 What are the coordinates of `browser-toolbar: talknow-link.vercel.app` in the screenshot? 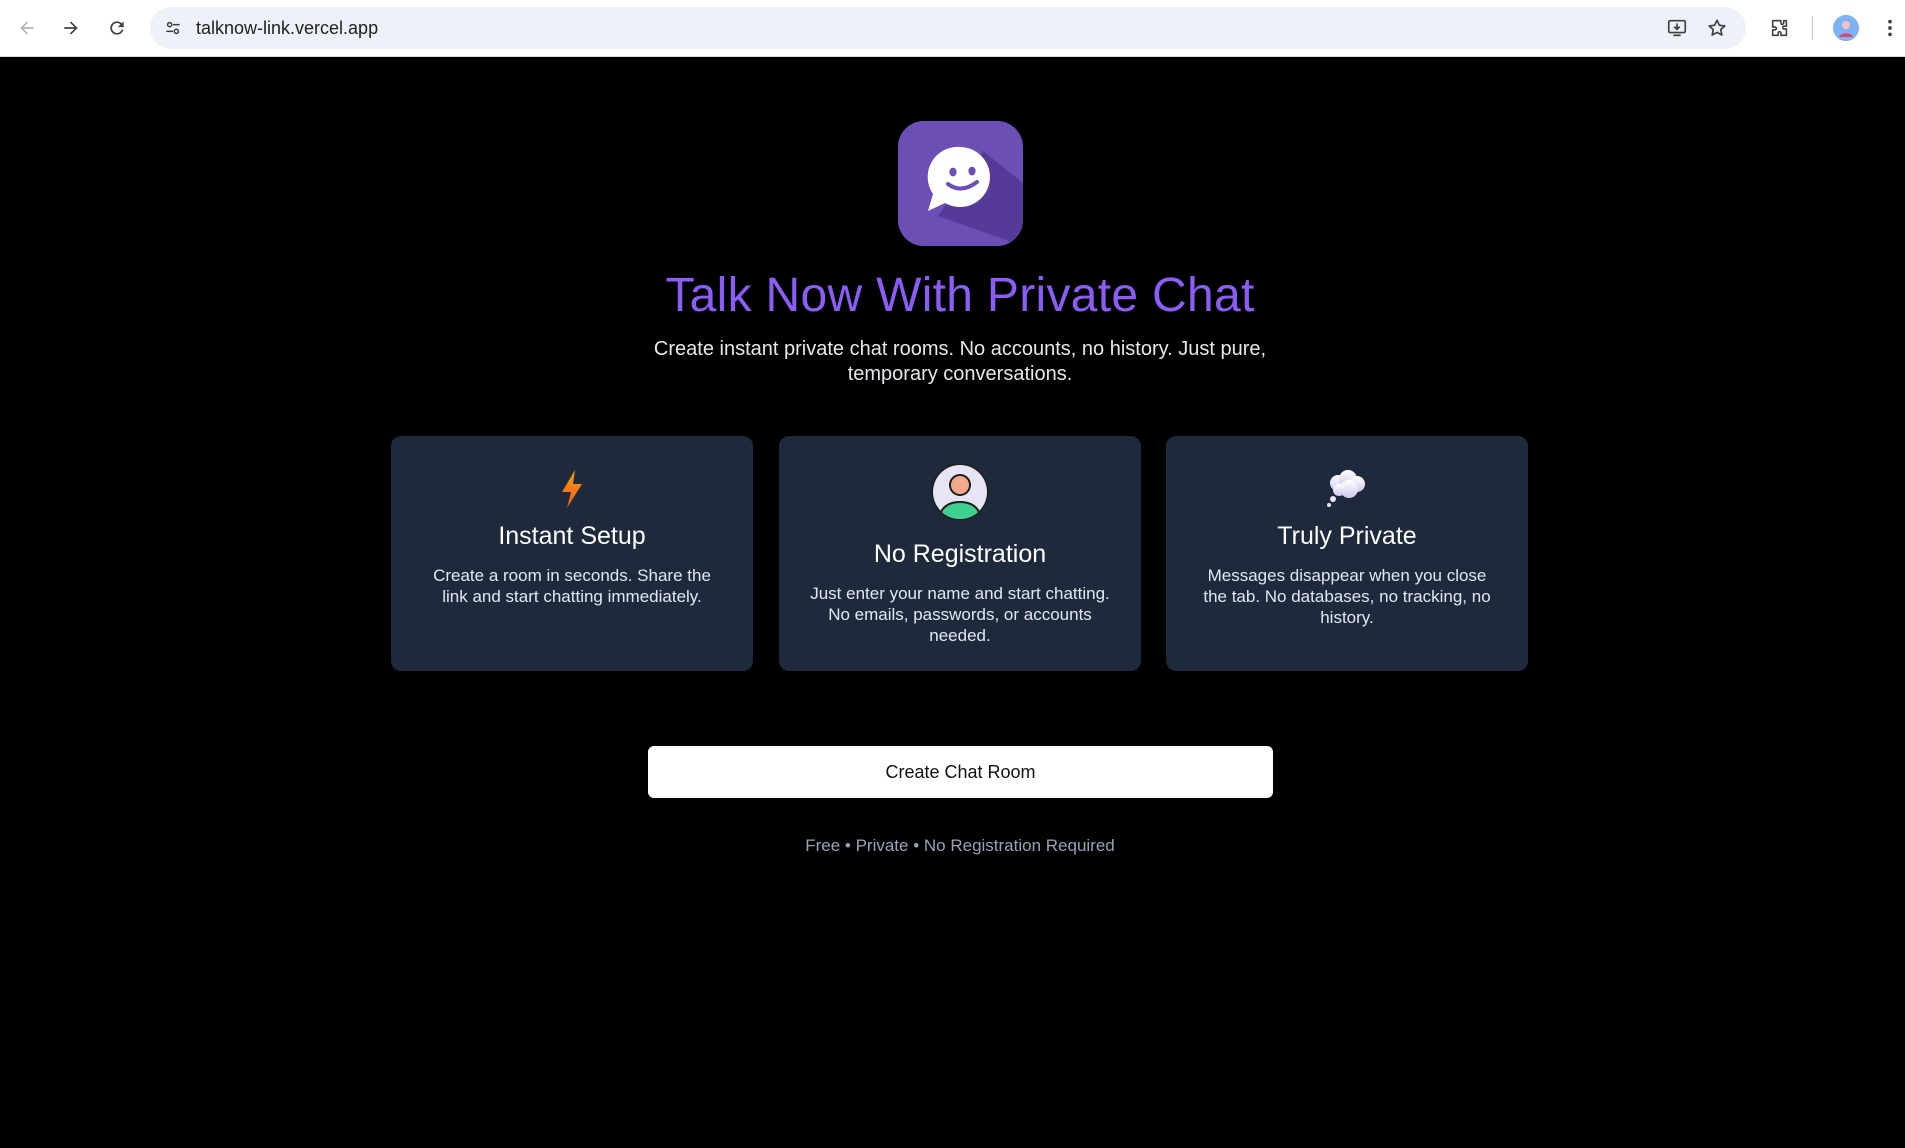 It's located at (952, 28).